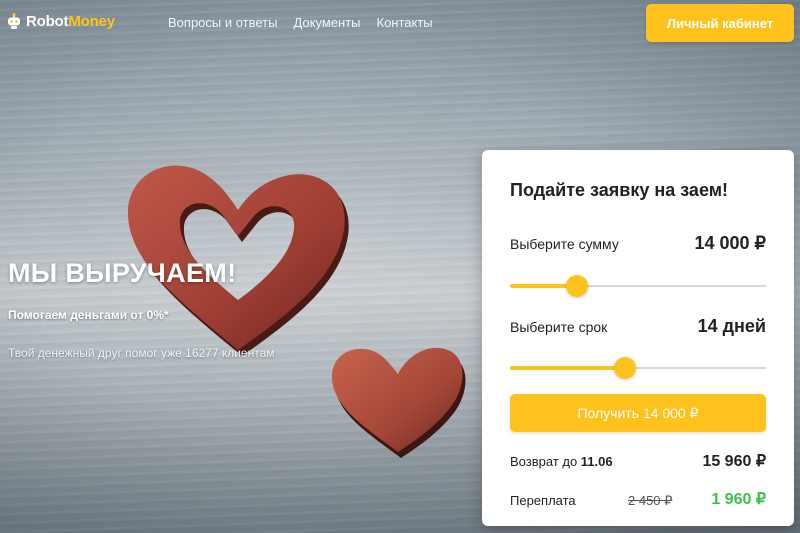  What do you see at coordinates (720, 23) in the screenshot?
I see `personal-cabinet-button: Личный кабинет` at bounding box center [720, 23].